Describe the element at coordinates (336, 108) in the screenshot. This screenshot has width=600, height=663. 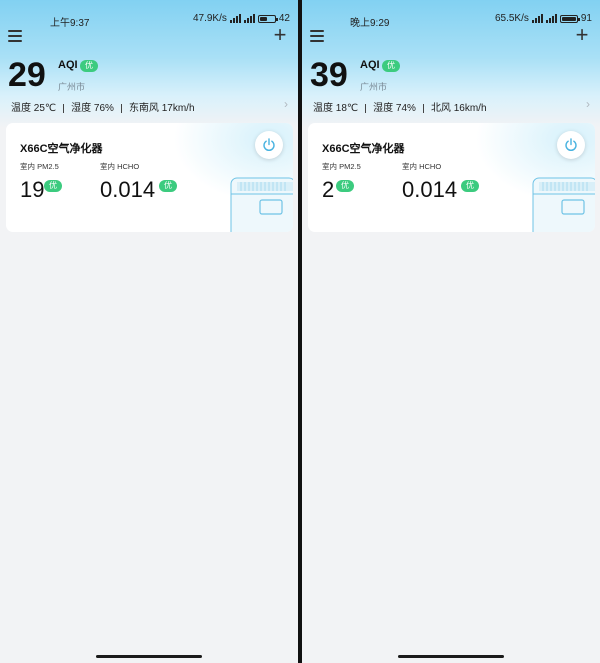
I see `temperature: 温度 18℃` at that location.